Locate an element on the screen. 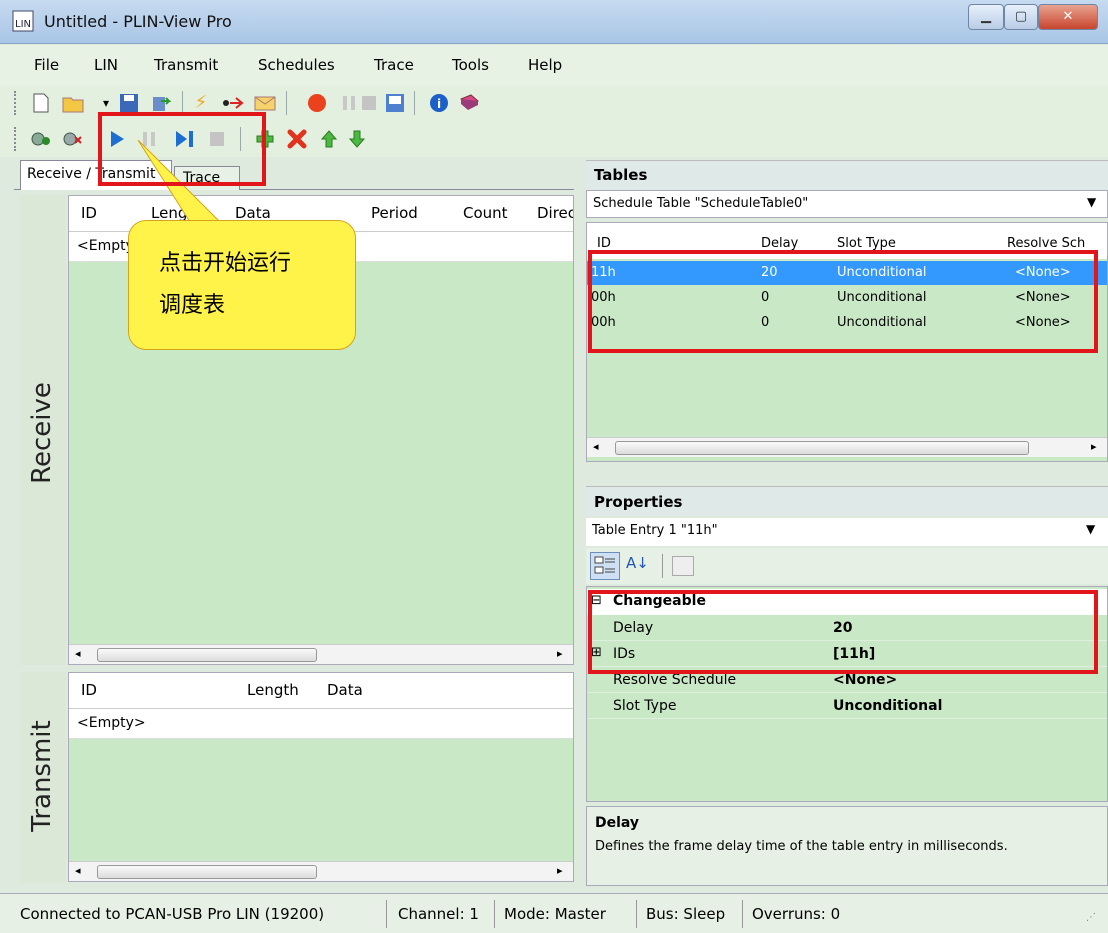 The width and height of the screenshot is (1108, 933). svg-text: i is located at coordinates (439, 104).